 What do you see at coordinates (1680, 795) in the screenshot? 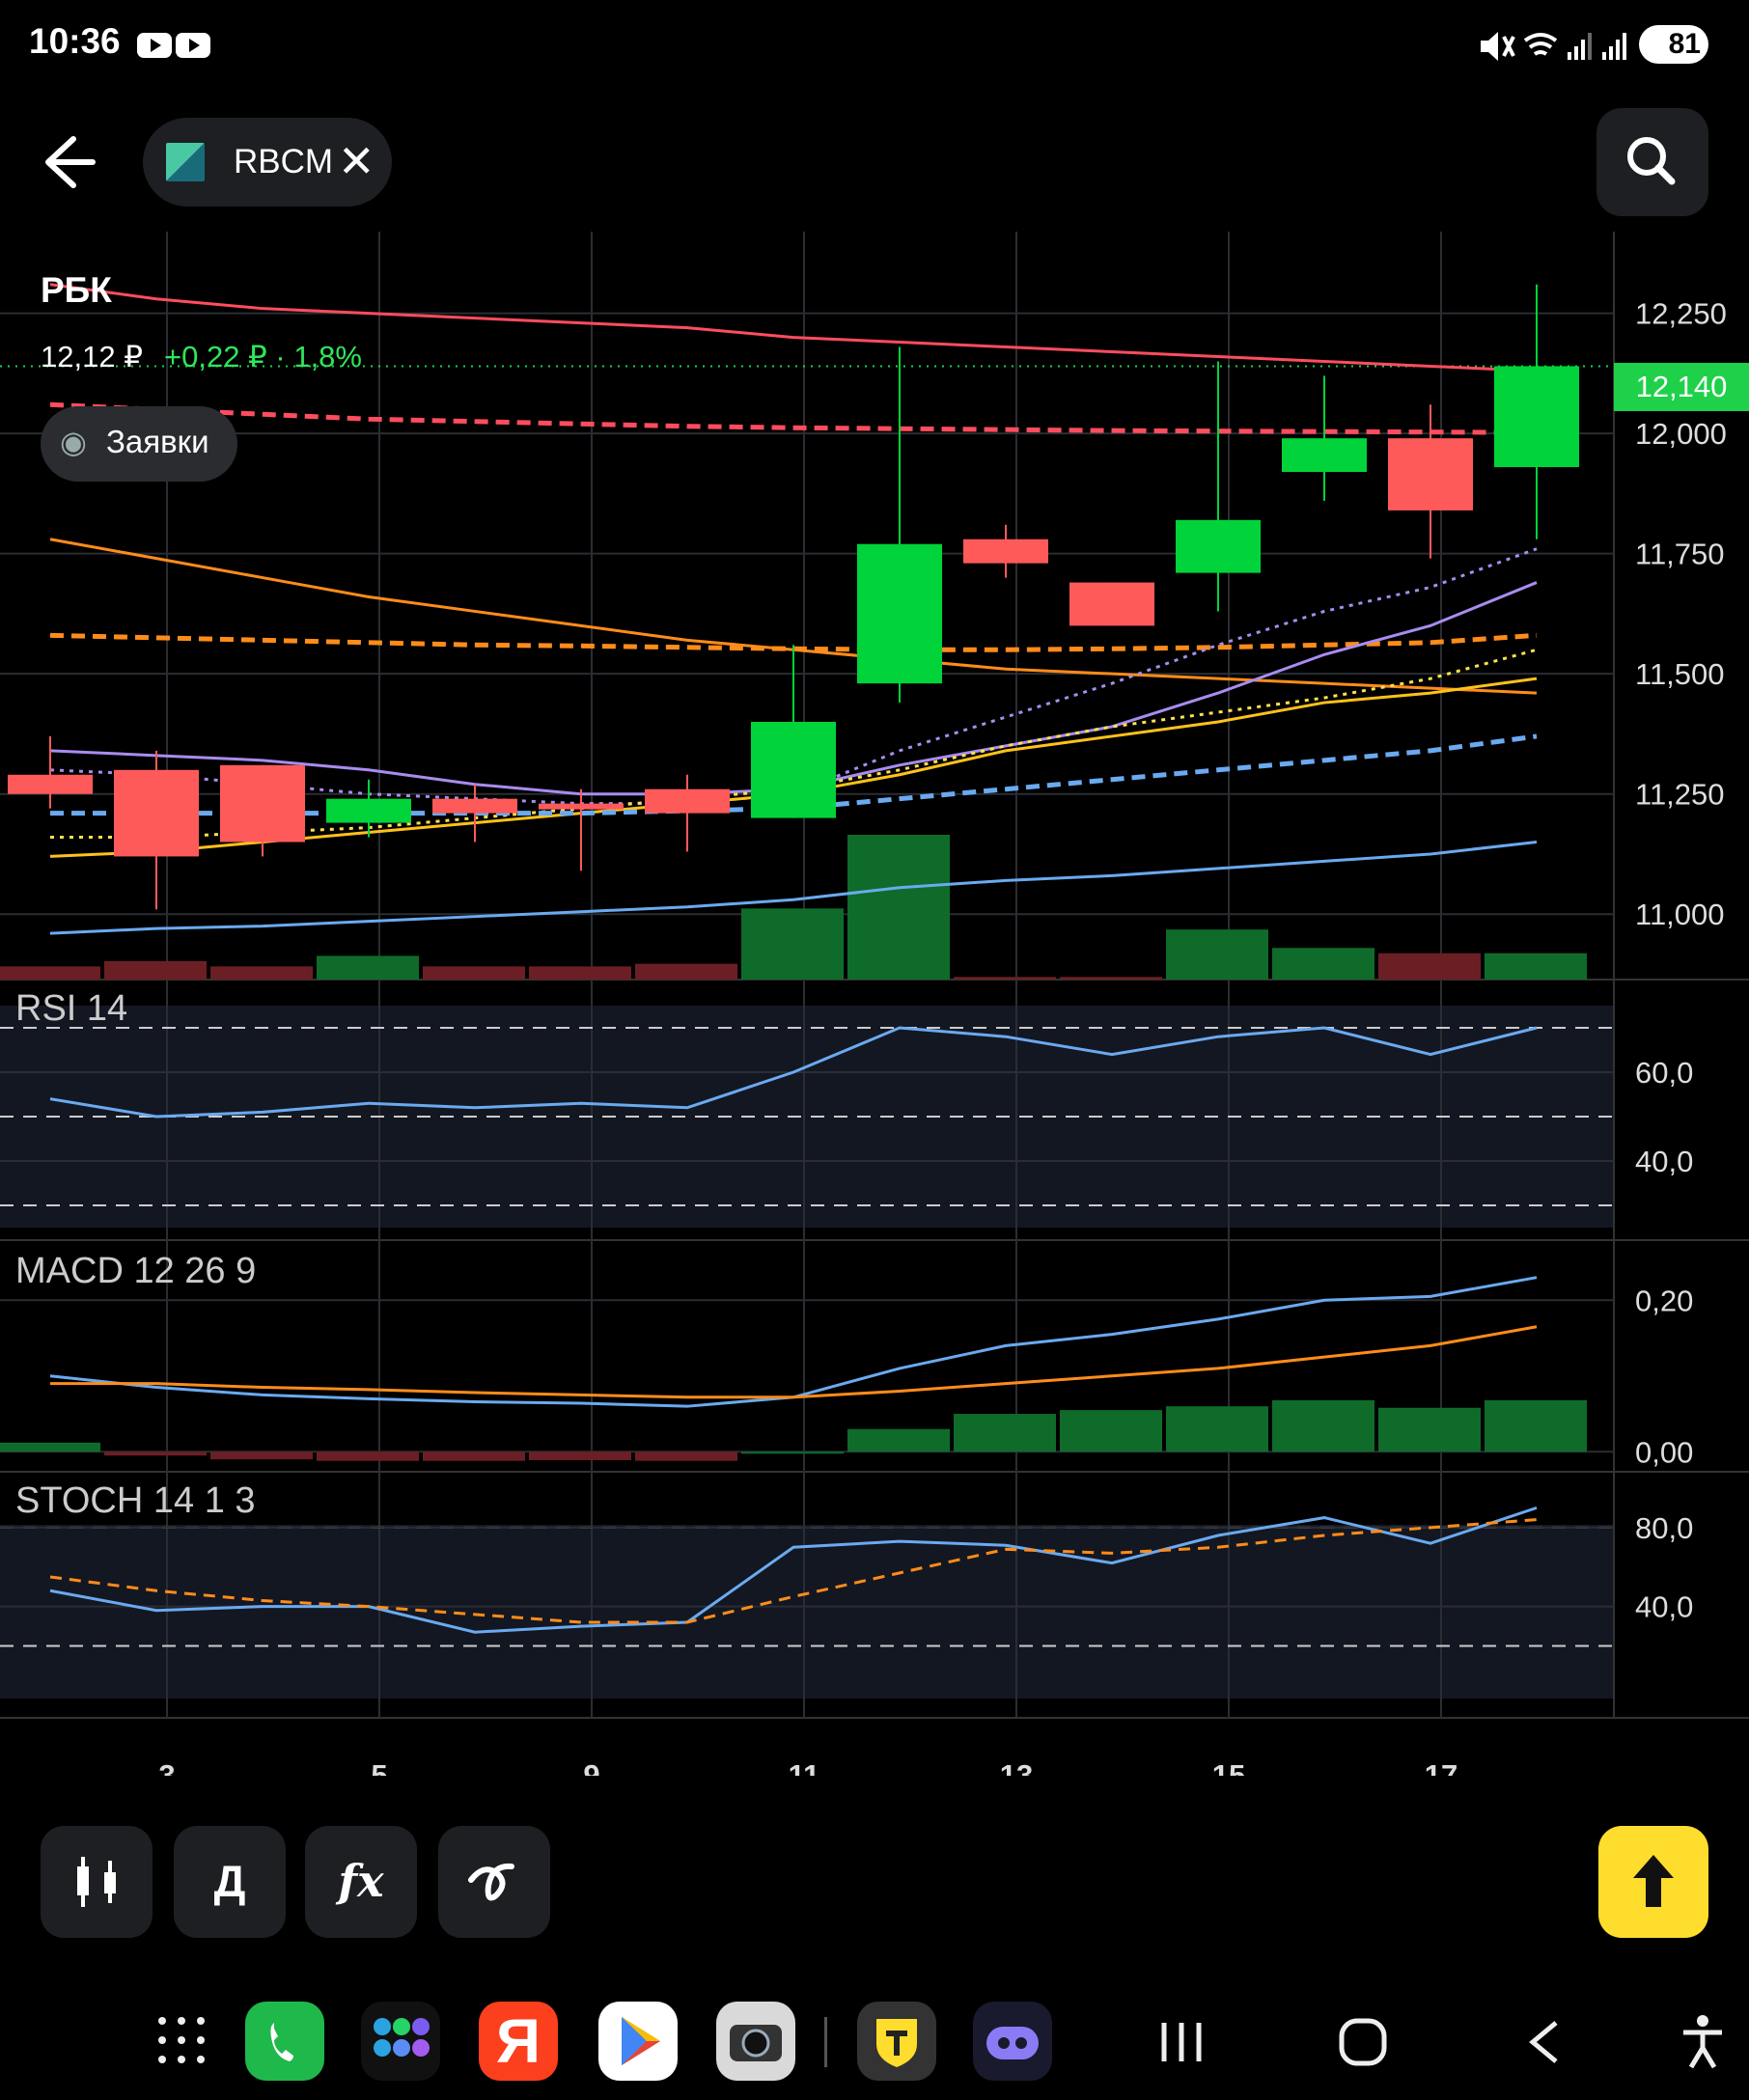
I see `y-axis-label: 11,250` at bounding box center [1680, 795].